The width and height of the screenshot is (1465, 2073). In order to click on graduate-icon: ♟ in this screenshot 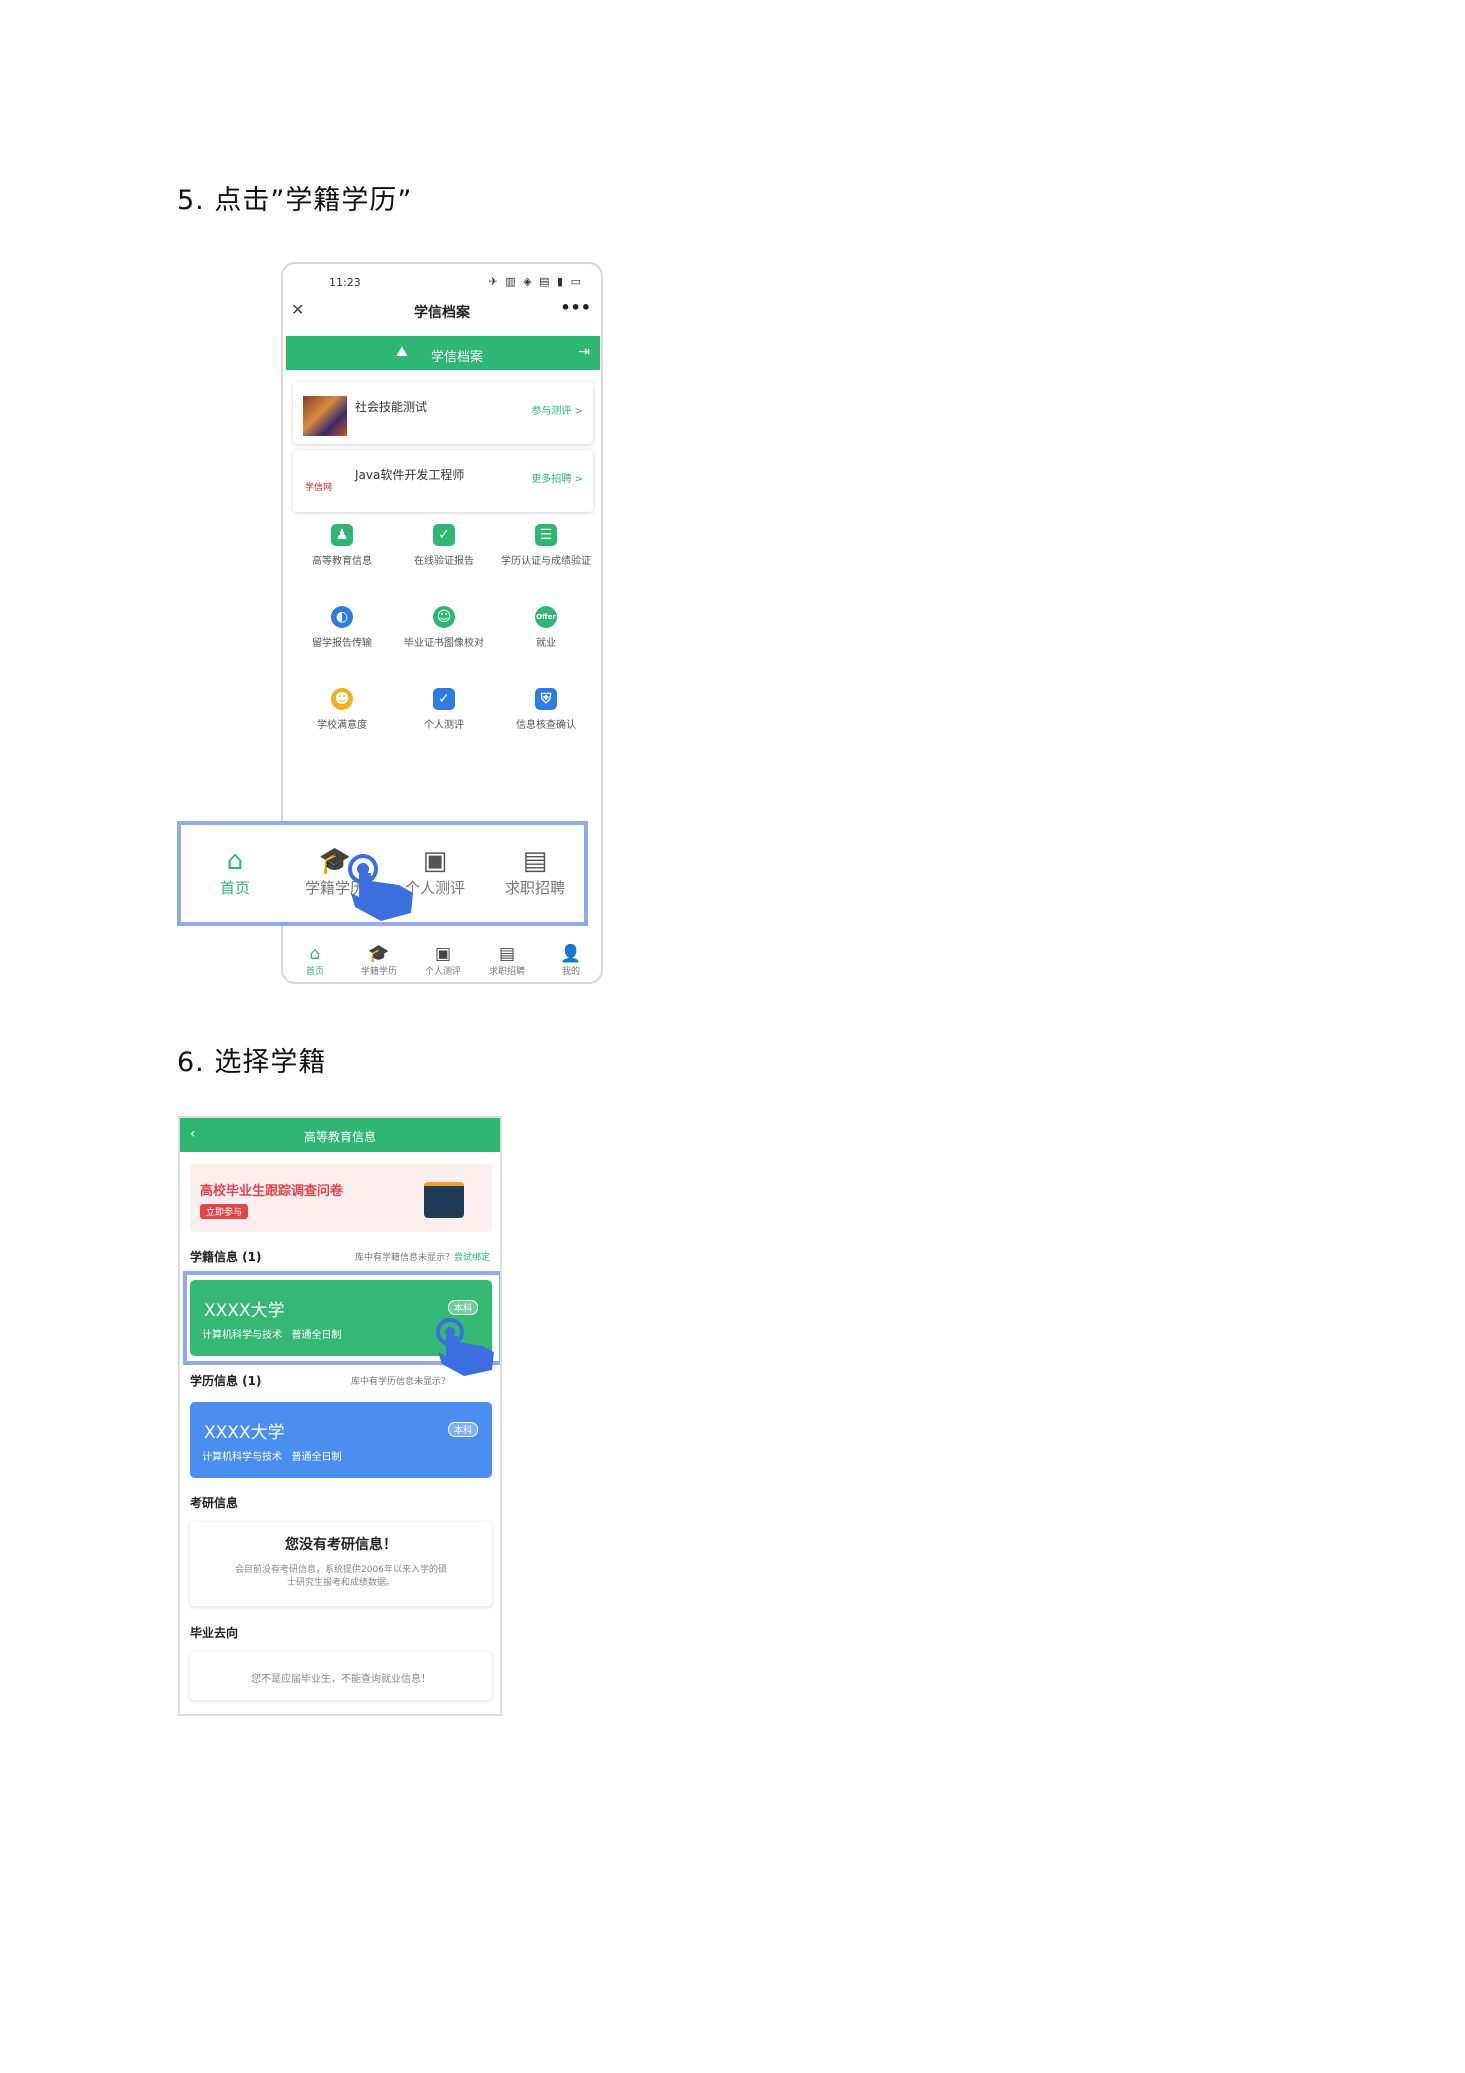, I will do `click(342, 535)`.